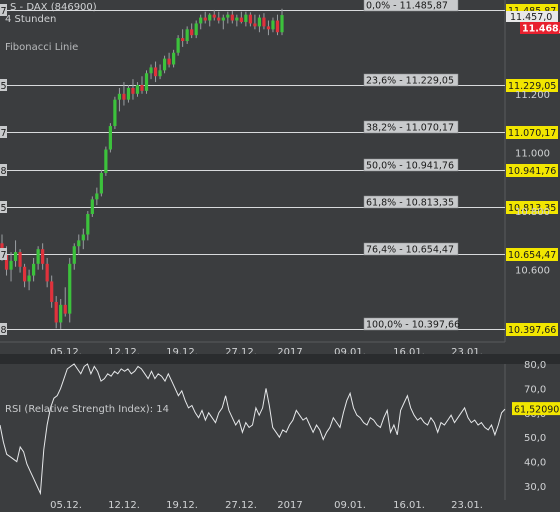 This screenshot has height=512, width=560. Describe the element at coordinates (124, 505) in the screenshot. I see `x-tick-label: 12.12.` at that location.